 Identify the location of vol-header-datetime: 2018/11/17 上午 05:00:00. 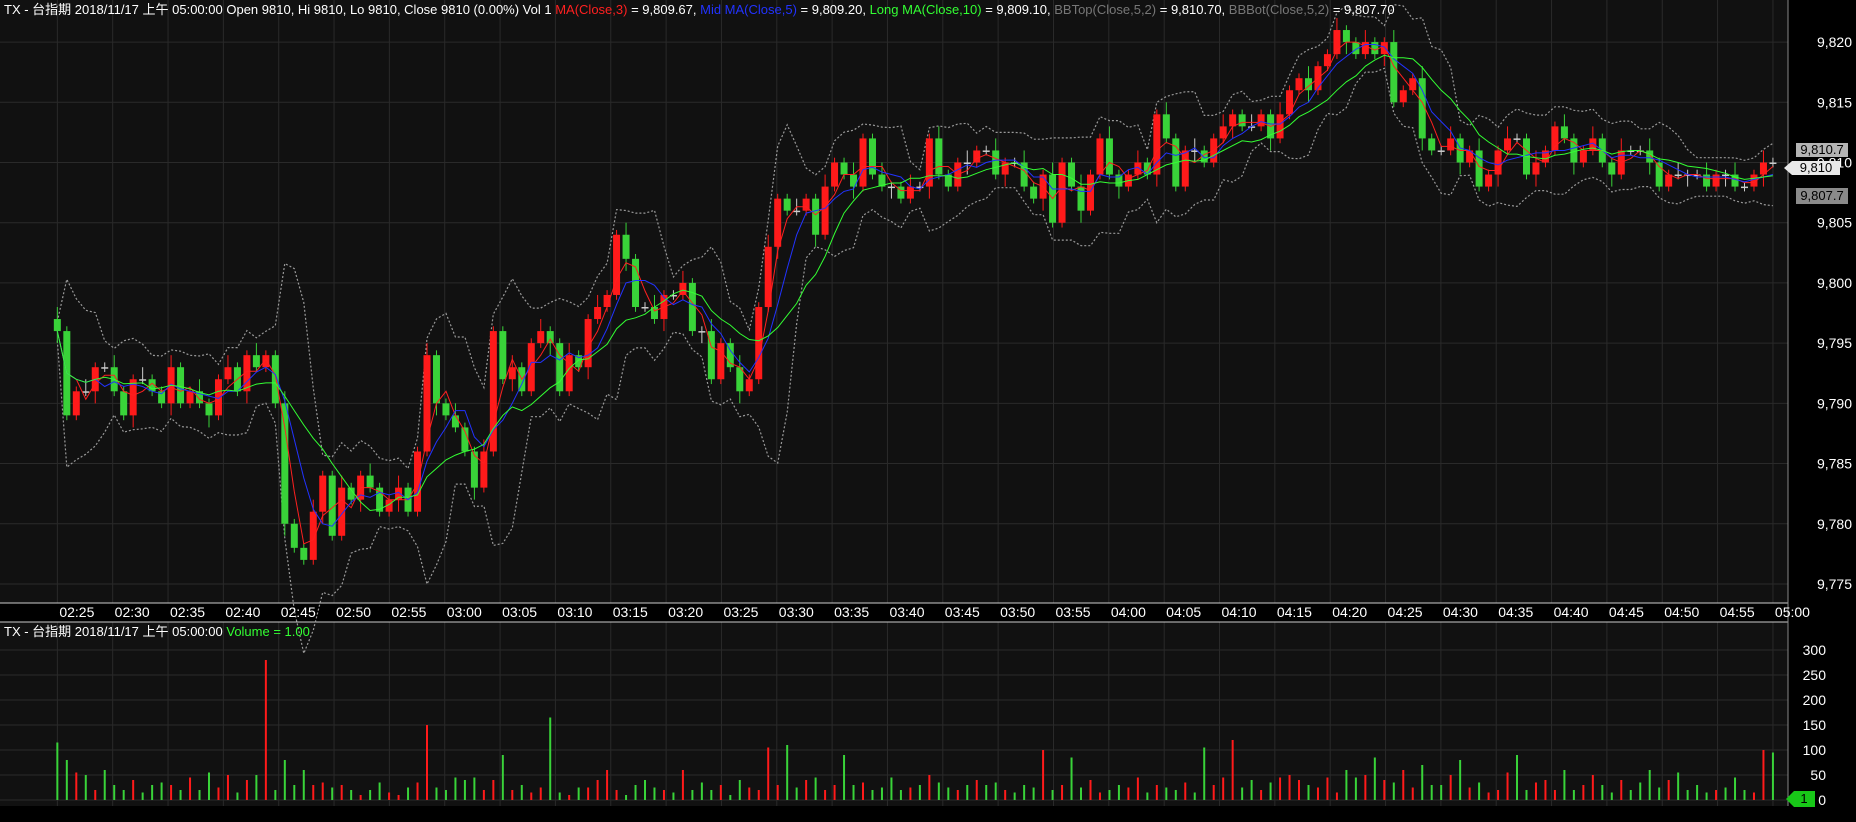
(149, 631).